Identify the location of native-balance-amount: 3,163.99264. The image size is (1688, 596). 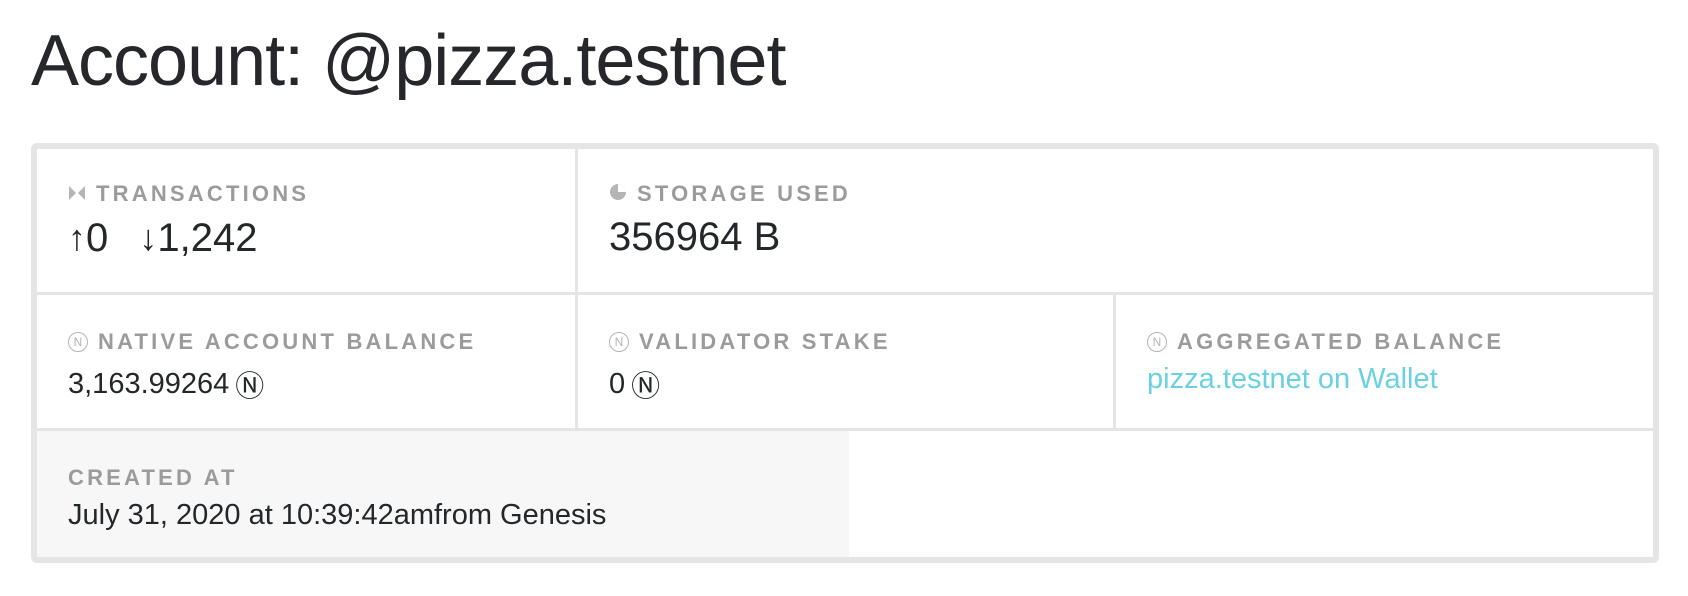
(149, 383).